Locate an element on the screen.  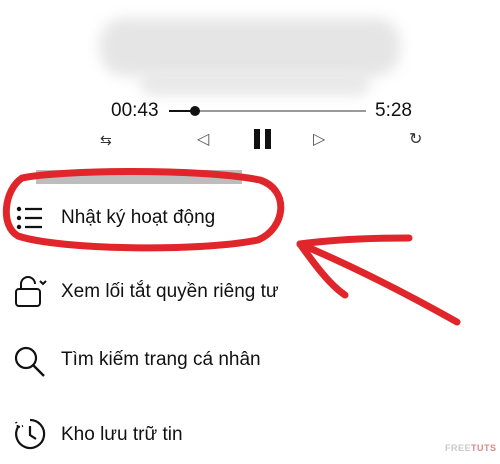
menu-item-label: Tìm kiếm trang cá nhân is located at coordinates (161, 359).